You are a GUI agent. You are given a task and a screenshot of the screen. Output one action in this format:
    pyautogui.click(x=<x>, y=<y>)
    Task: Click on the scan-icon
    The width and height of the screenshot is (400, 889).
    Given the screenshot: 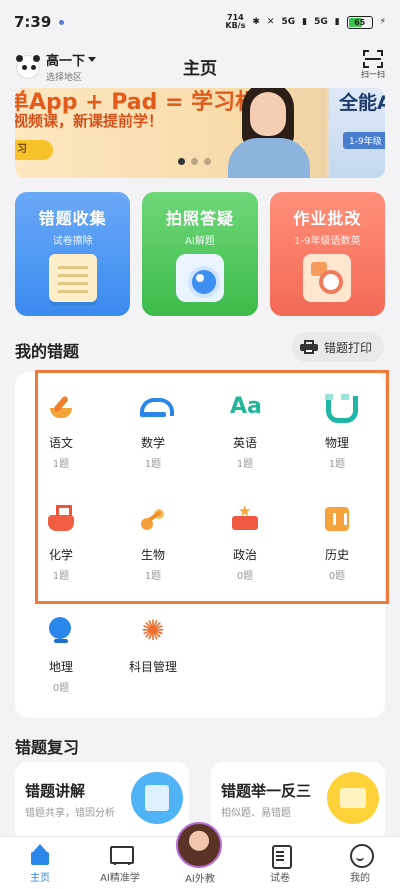 What is the action you would take?
    pyautogui.click(x=373, y=59)
    